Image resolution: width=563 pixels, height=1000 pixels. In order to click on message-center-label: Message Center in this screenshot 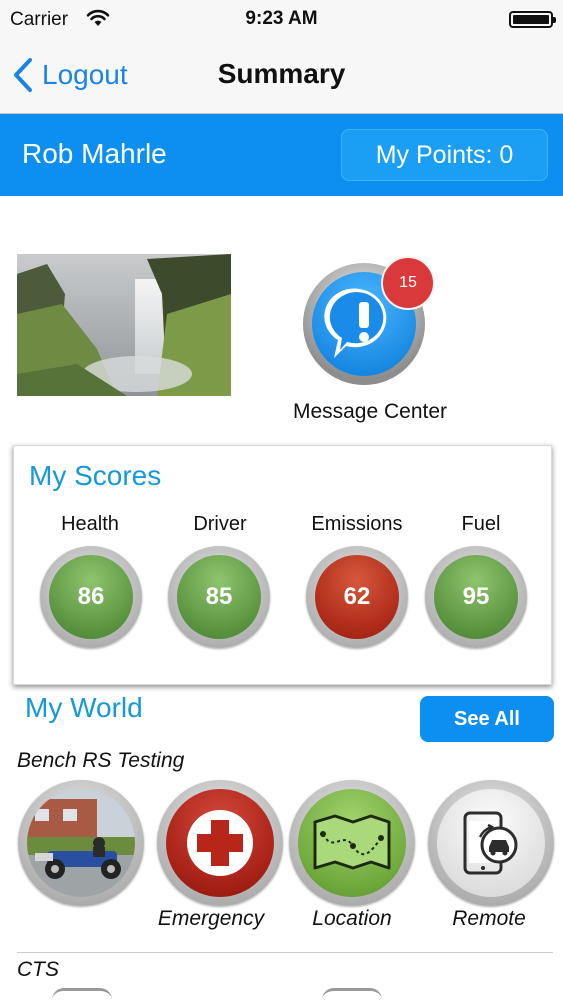, I will do `click(370, 411)`.